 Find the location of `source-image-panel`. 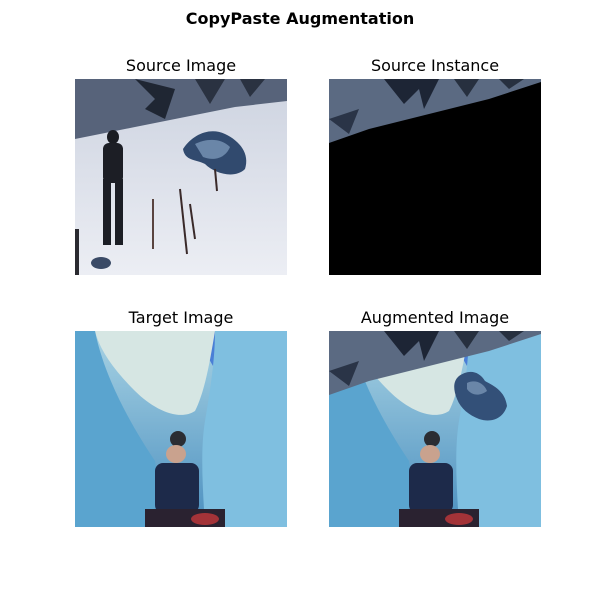

source-image-panel is located at coordinates (181, 177).